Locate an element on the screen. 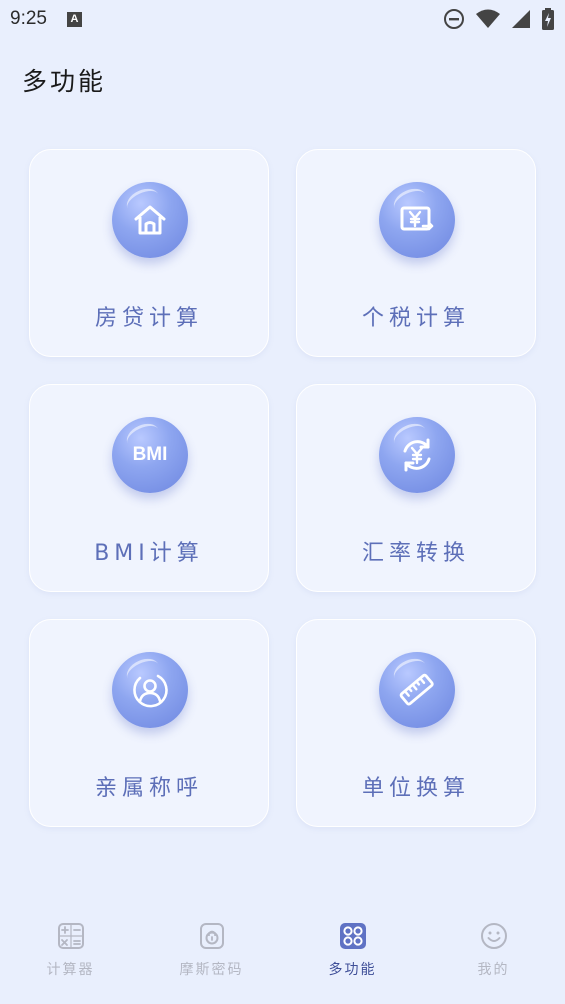  card-label: 汇率转换 is located at coordinates (415, 553).